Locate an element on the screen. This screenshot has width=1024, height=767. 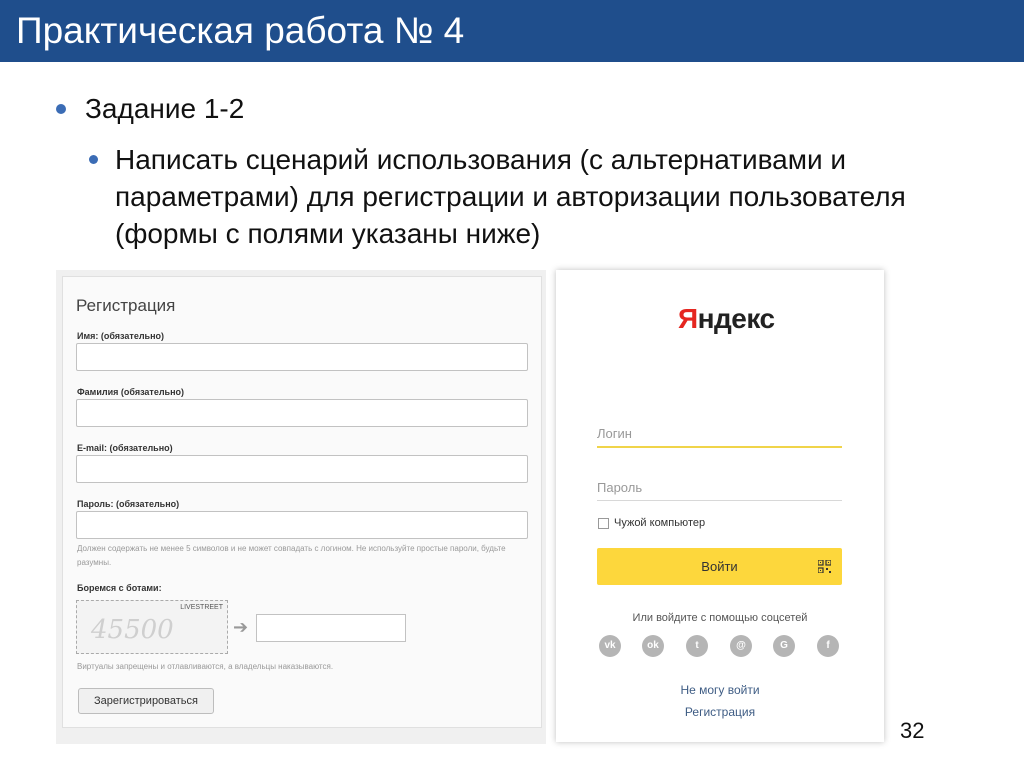
captcha-image: LIVESTREET 45500 is located at coordinates (152, 627).